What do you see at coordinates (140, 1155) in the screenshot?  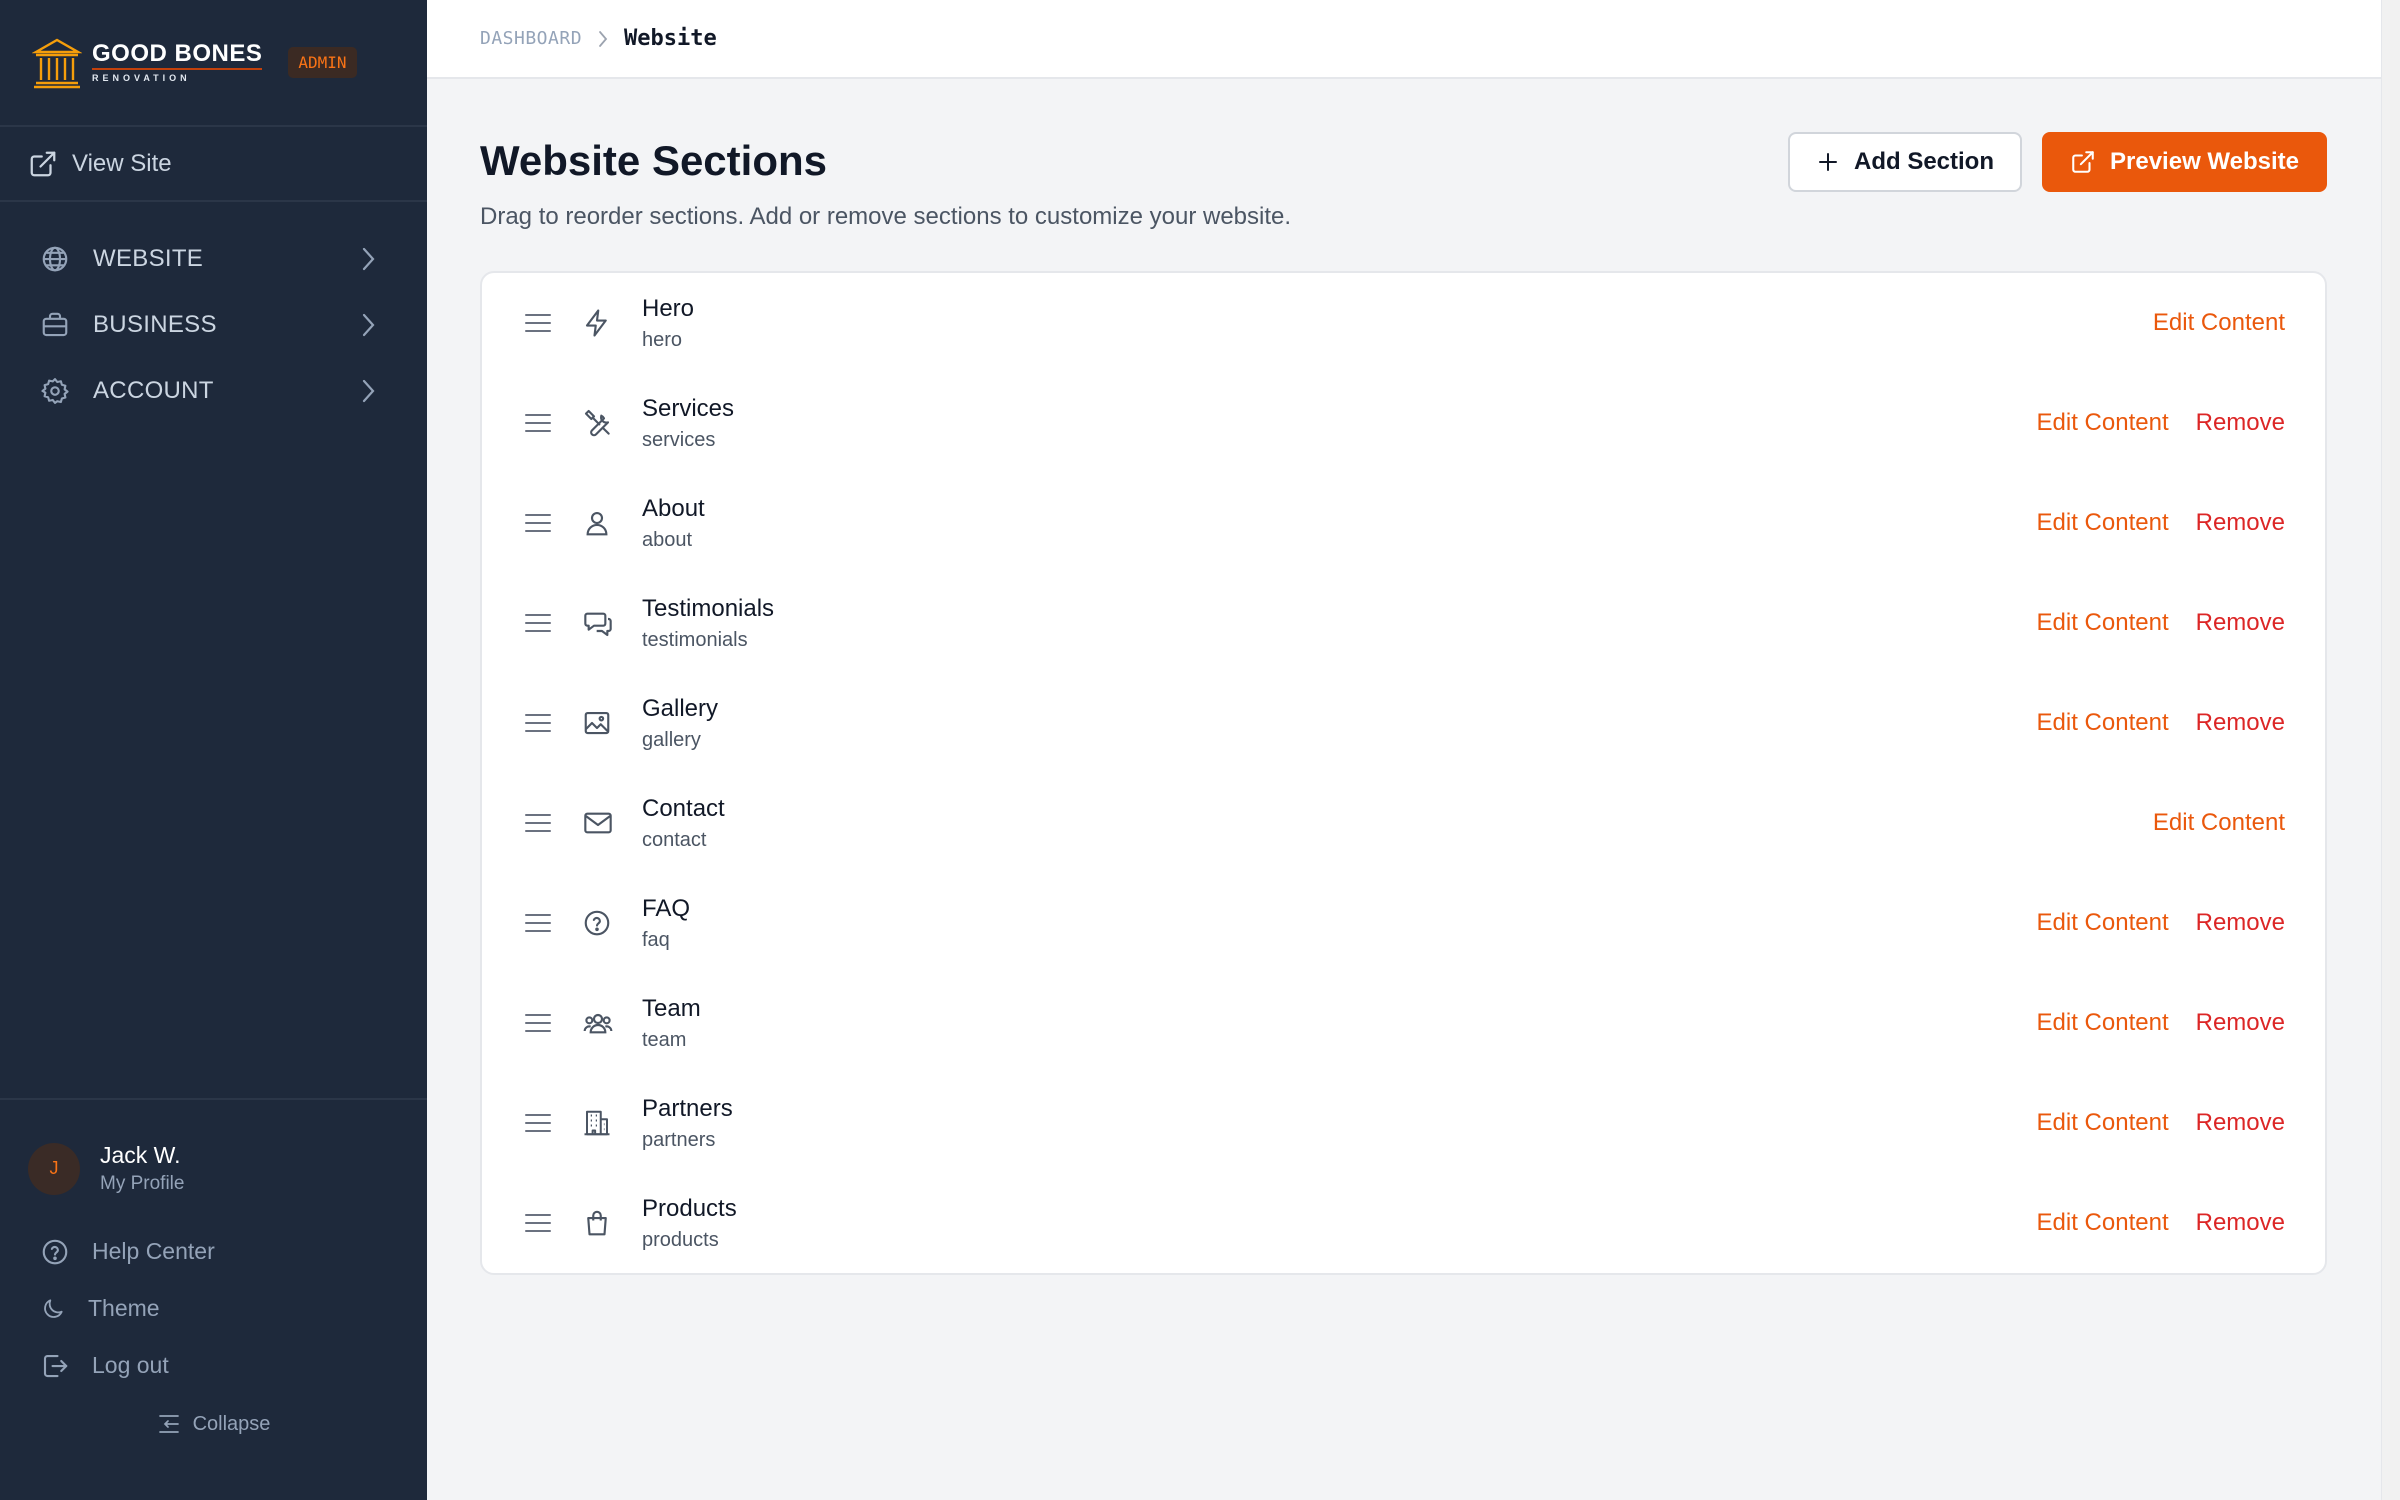 I see `profile-name: Jack W.` at bounding box center [140, 1155].